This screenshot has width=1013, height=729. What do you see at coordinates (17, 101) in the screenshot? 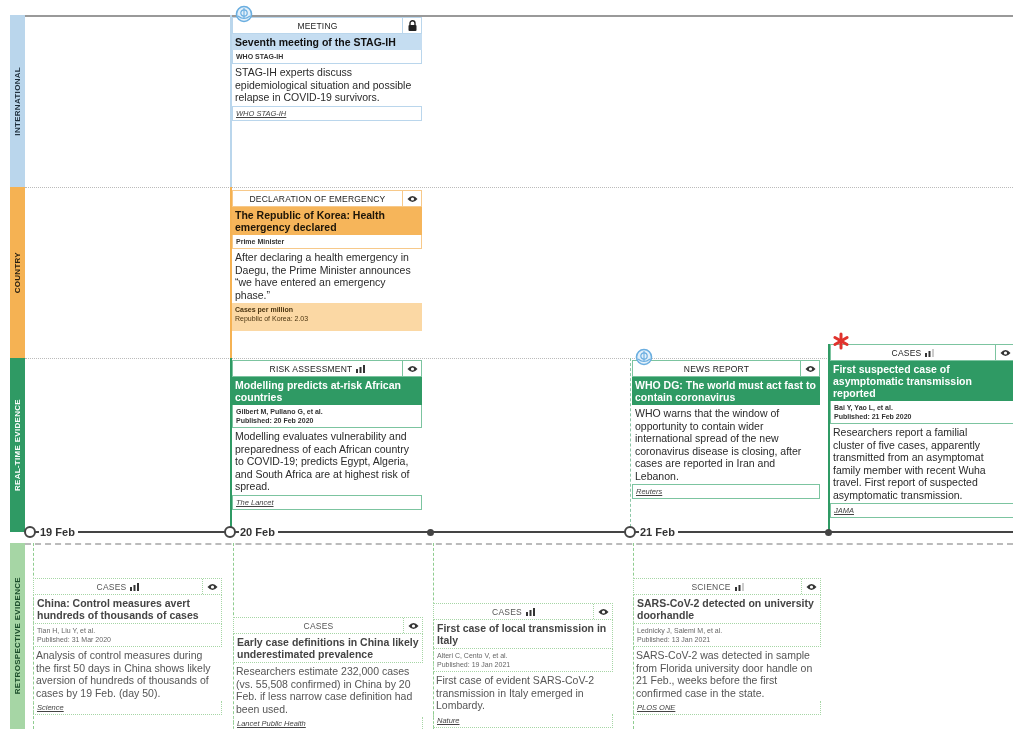
I see `lane-label: INTERNATIONAL` at bounding box center [17, 101].